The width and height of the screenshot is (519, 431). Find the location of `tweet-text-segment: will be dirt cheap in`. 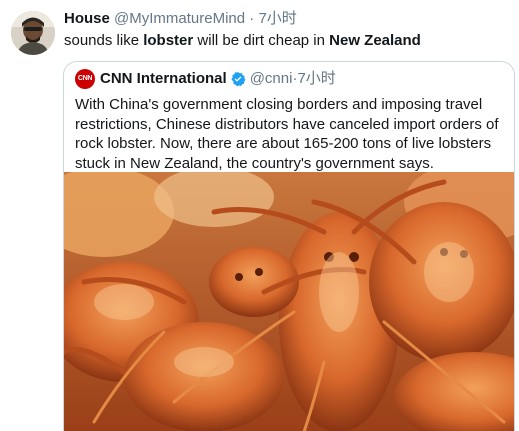

tweet-text-segment: will be dirt cheap in is located at coordinates (261, 40).